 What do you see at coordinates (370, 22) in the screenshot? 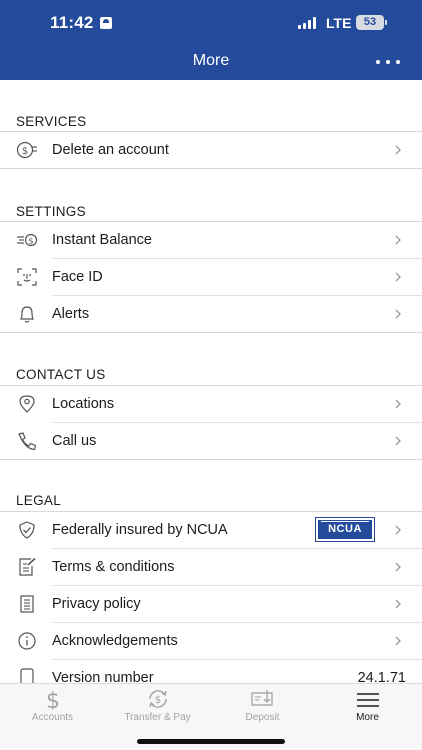
I see `battery-icon: 53` at bounding box center [370, 22].